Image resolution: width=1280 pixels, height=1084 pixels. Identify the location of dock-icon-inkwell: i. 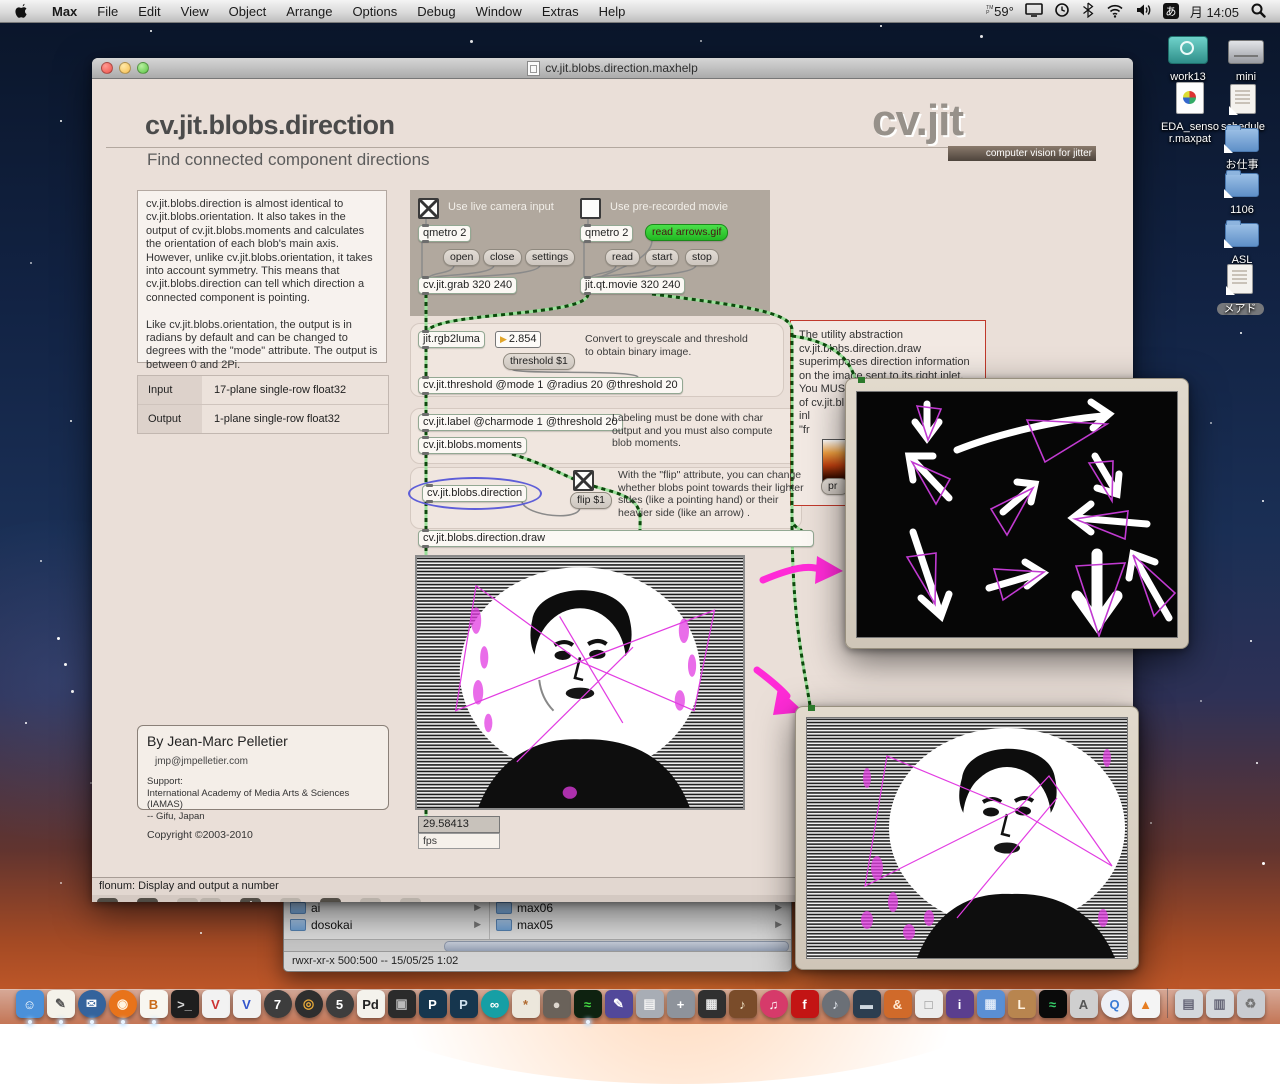
(960, 1004).